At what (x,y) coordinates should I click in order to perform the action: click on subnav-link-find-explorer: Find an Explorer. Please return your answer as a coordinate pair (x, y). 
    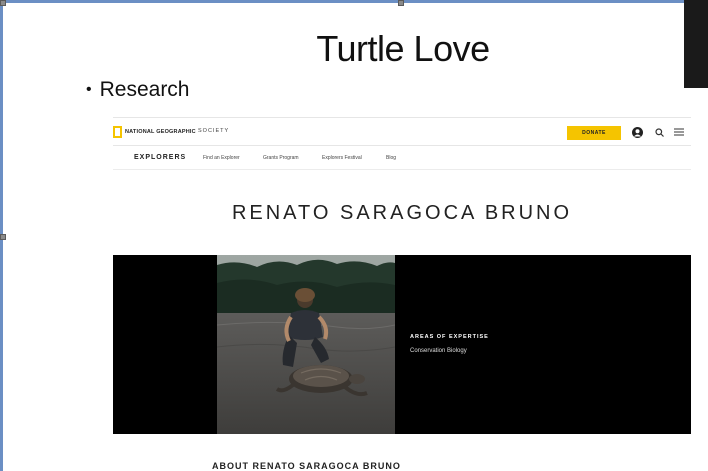
    Looking at the image, I should click on (221, 158).